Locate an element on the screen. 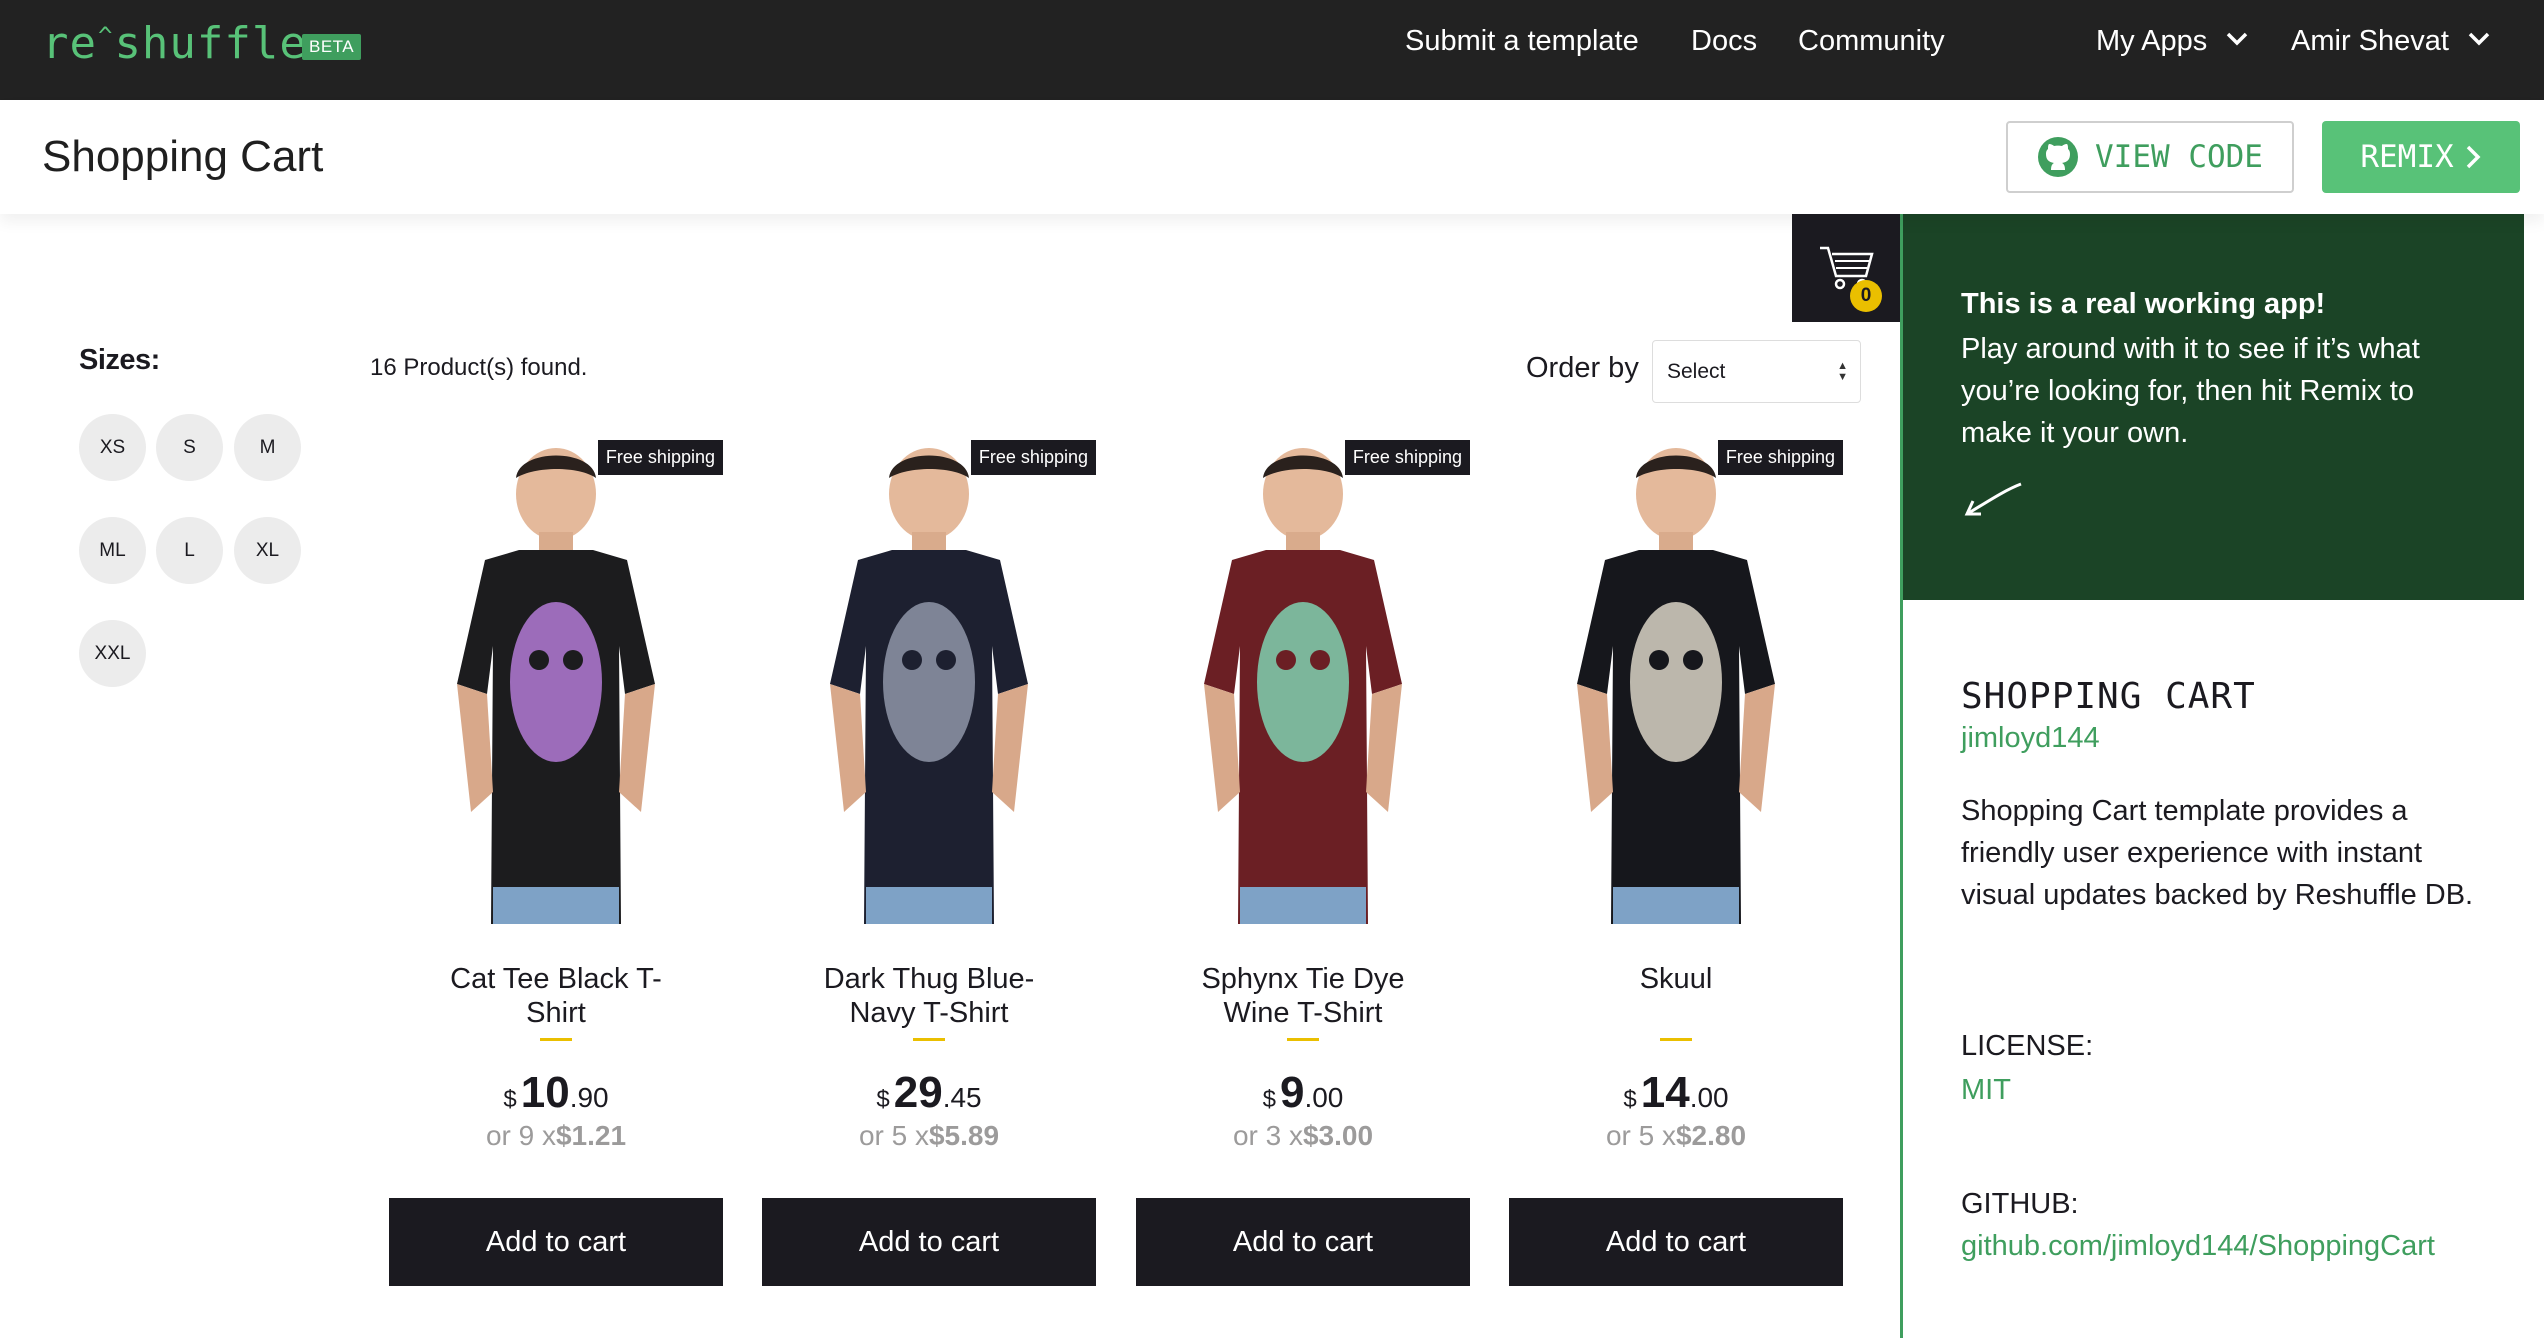 This screenshot has height=1338, width=2544. page-title: Shopping Cart is located at coordinates (183, 156).